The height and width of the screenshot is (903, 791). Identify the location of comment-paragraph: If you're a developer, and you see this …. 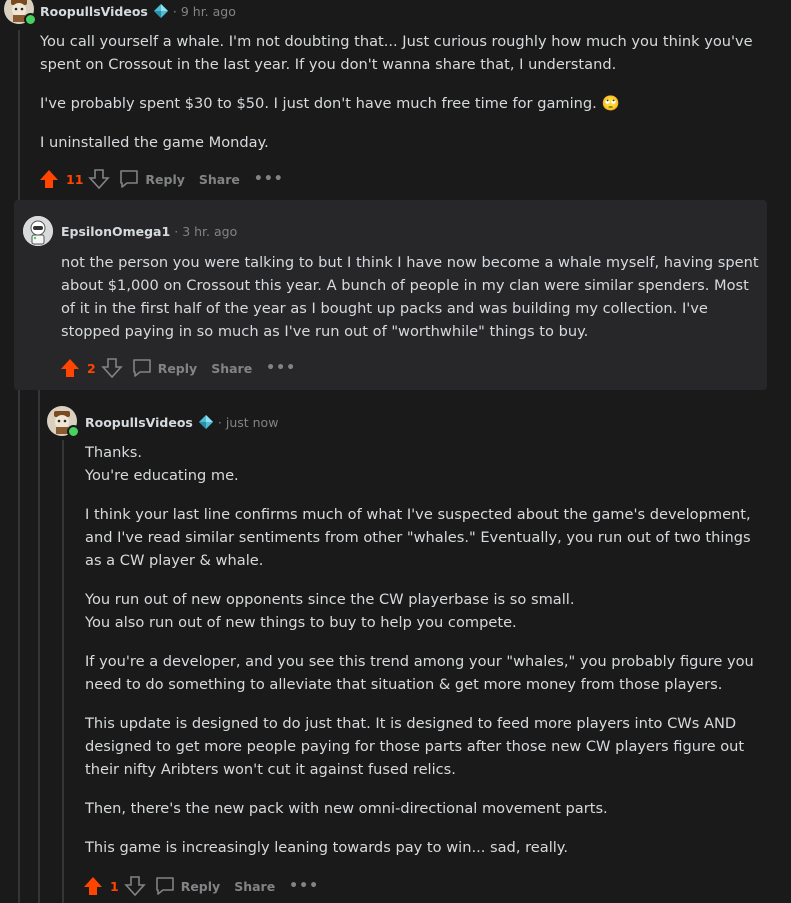
(419, 673).